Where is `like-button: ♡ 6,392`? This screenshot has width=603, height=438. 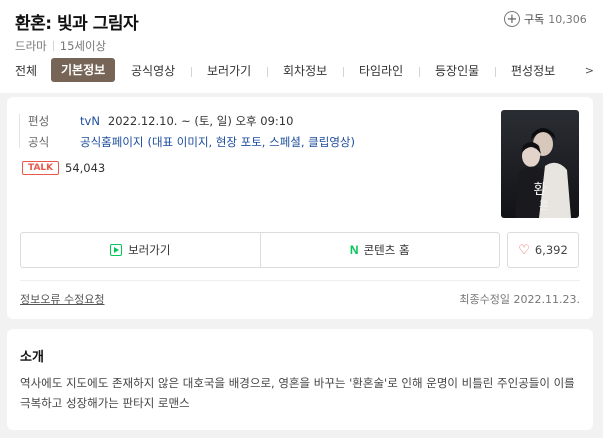 like-button: ♡ 6,392 is located at coordinates (543, 250).